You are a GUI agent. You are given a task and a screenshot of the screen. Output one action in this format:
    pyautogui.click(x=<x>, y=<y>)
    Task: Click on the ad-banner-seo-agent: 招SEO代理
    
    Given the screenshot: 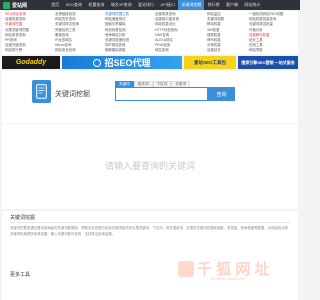 What is the action you would take?
    pyautogui.click(x=122, y=62)
    